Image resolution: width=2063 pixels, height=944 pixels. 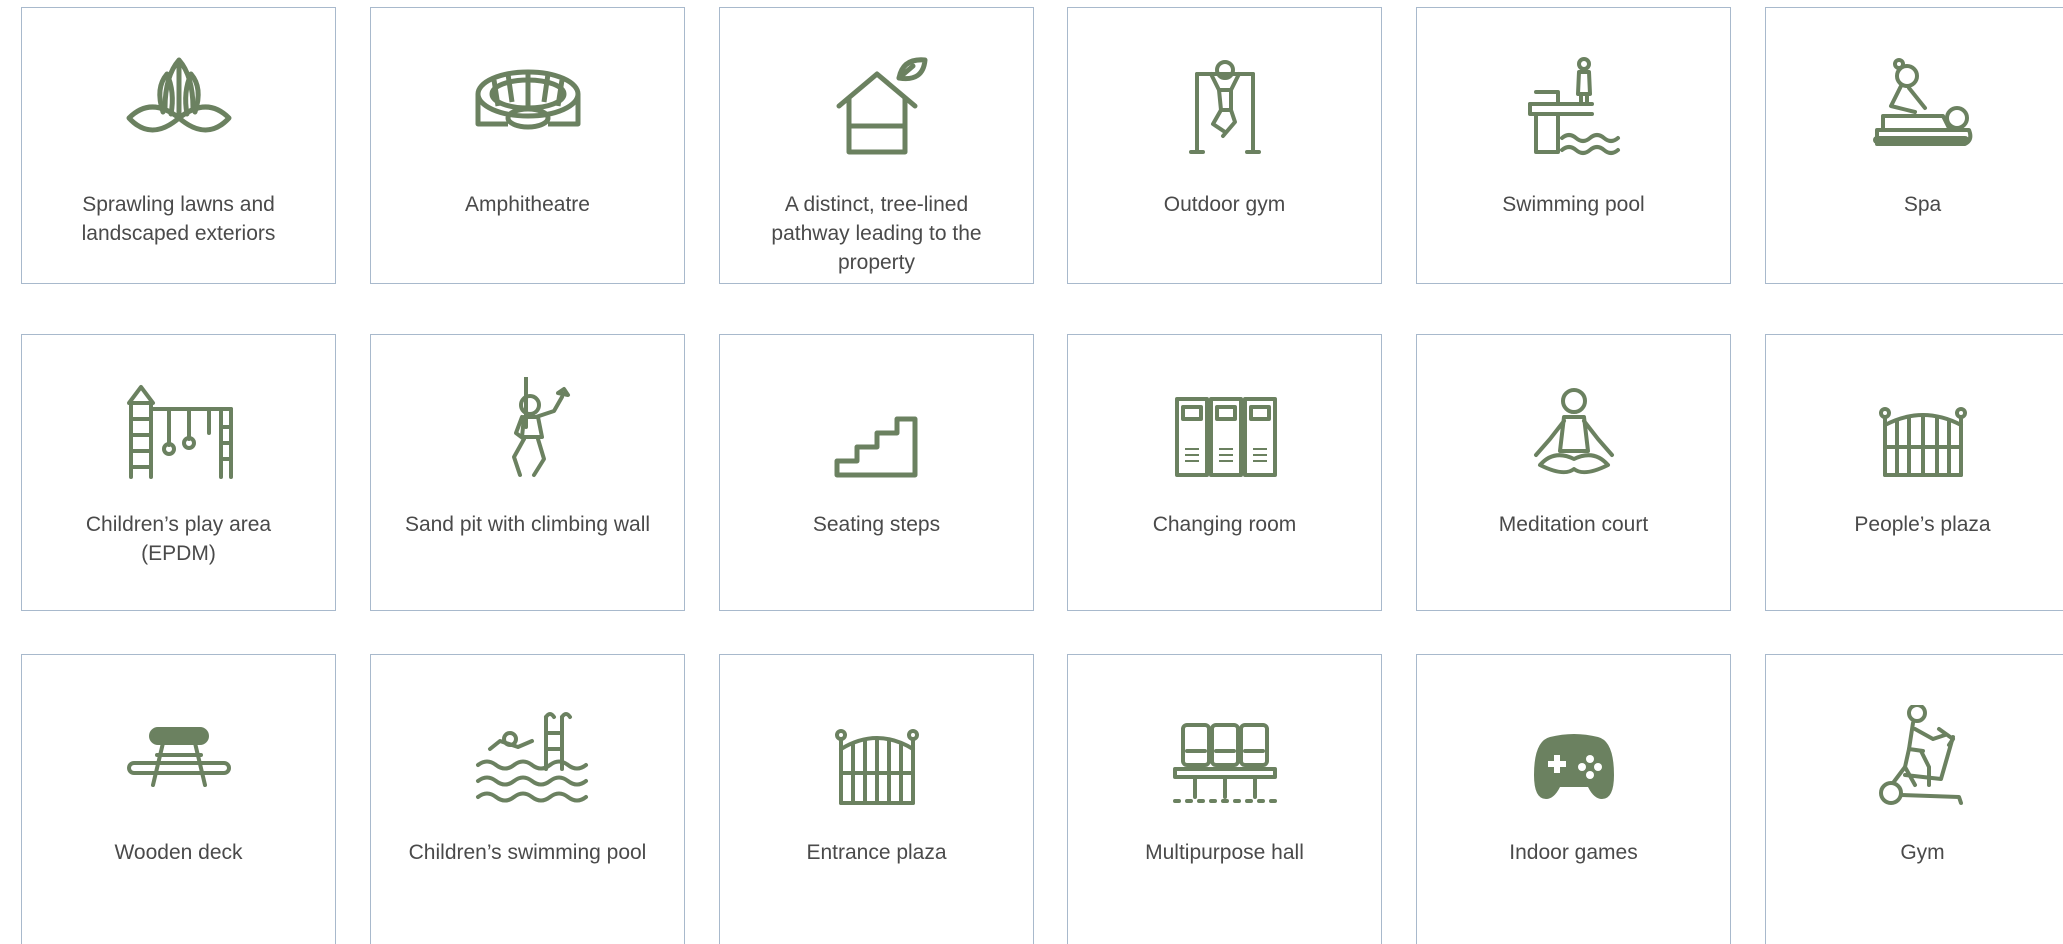 I want to click on pull-up-bar-icon, so click(x=1225, y=111).